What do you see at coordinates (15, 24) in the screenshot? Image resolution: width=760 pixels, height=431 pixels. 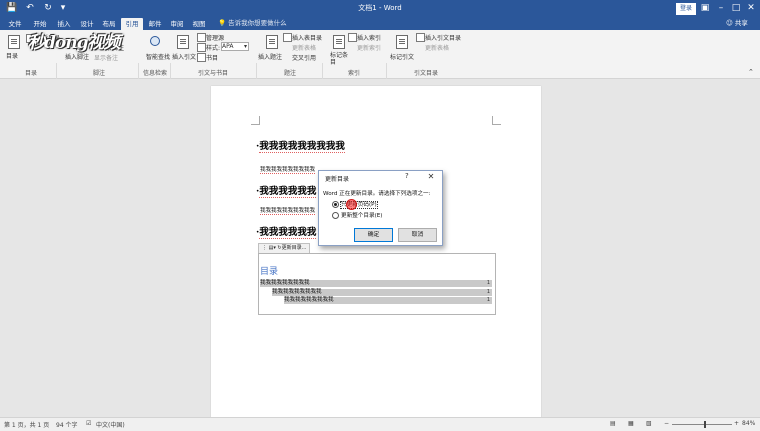 I see `tab-file: 文件` at bounding box center [15, 24].